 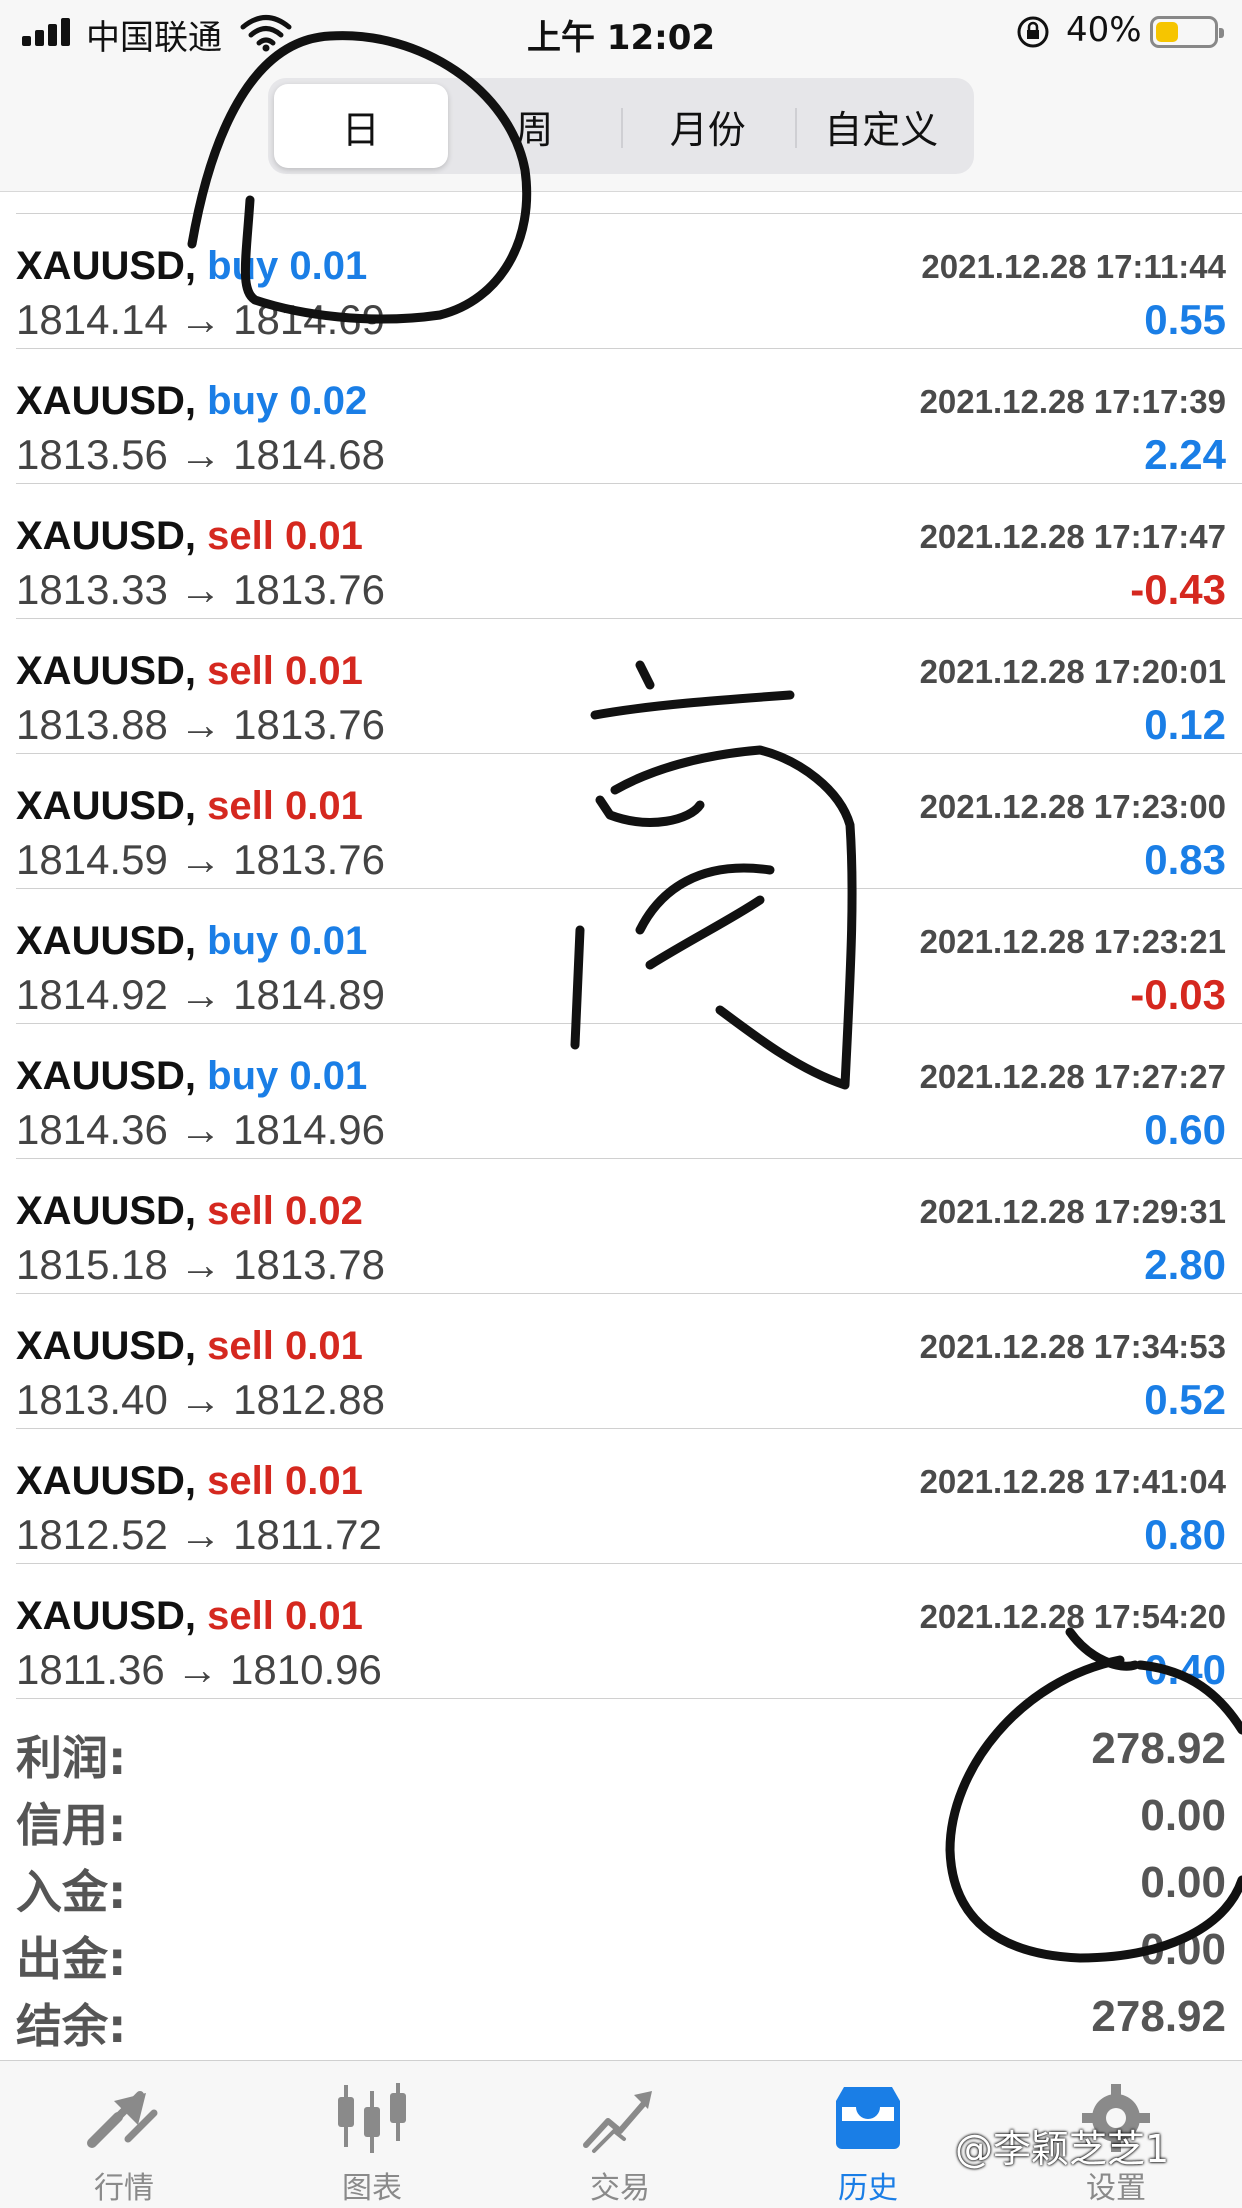 I want to click on orientation-lock-icon, so click(x=1033, y=32).